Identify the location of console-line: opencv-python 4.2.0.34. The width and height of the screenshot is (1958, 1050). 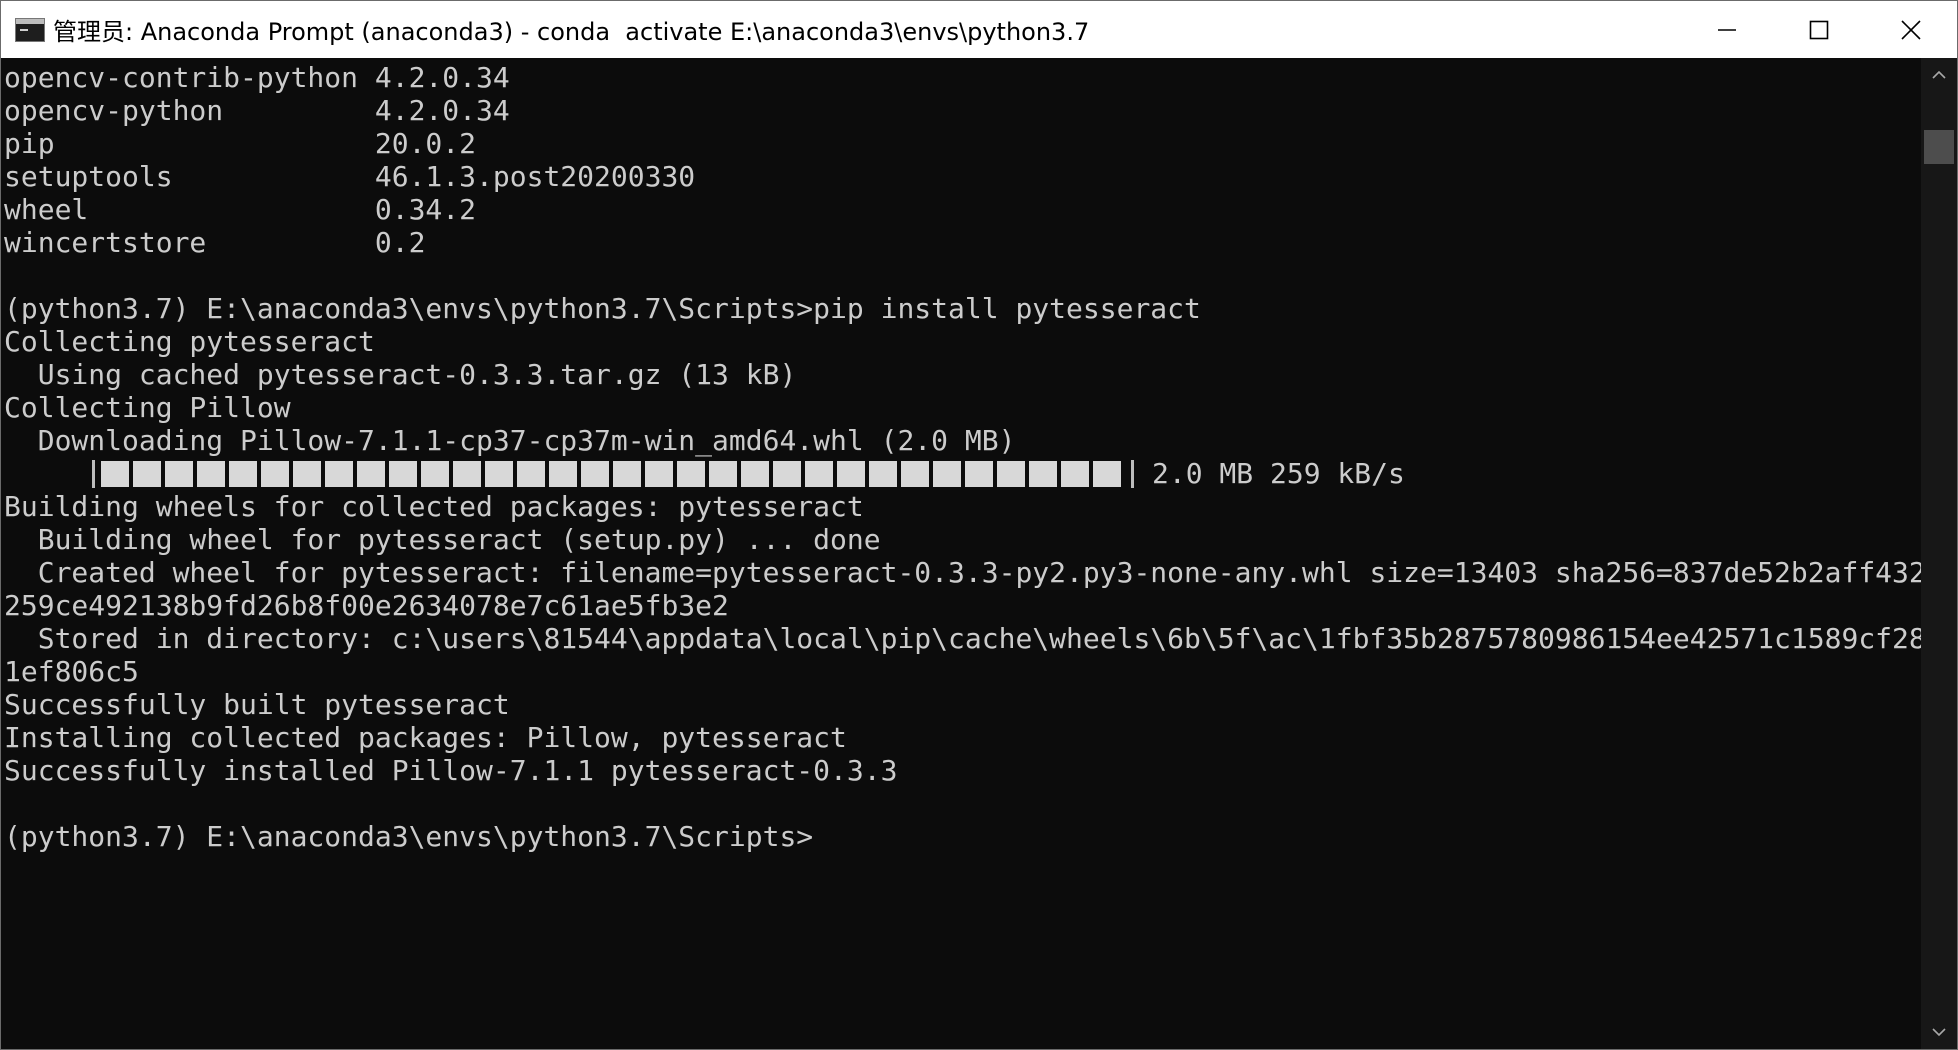
(257, 110).